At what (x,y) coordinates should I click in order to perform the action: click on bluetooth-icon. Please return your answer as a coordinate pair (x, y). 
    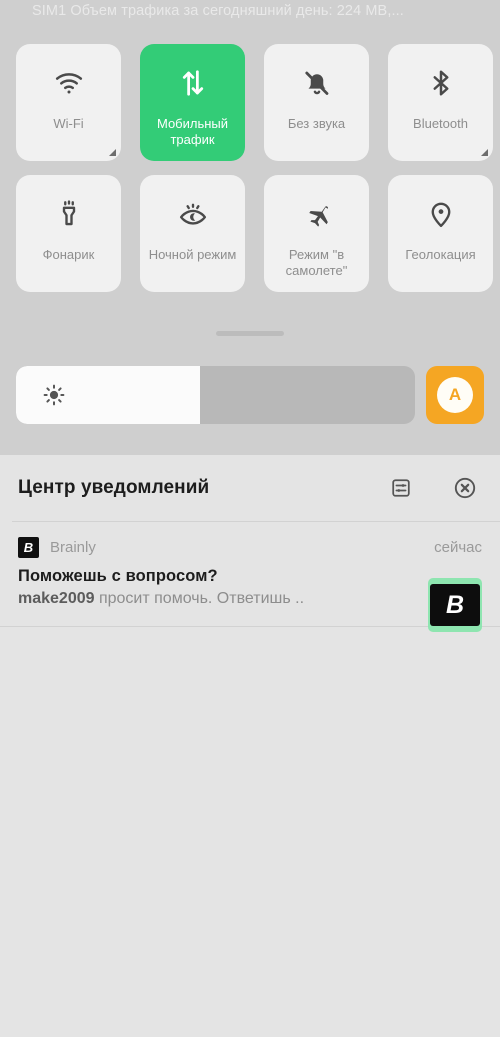
    Looking at the image, I should click on (441, 83).